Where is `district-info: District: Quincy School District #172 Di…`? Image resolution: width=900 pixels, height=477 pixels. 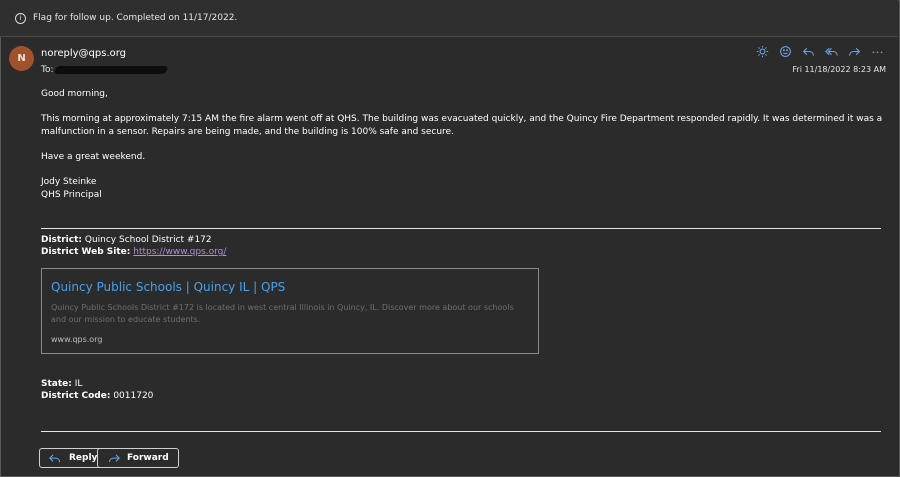 district-info: District: Quincy School District #172 Di… is located at coordinates (133, 246).